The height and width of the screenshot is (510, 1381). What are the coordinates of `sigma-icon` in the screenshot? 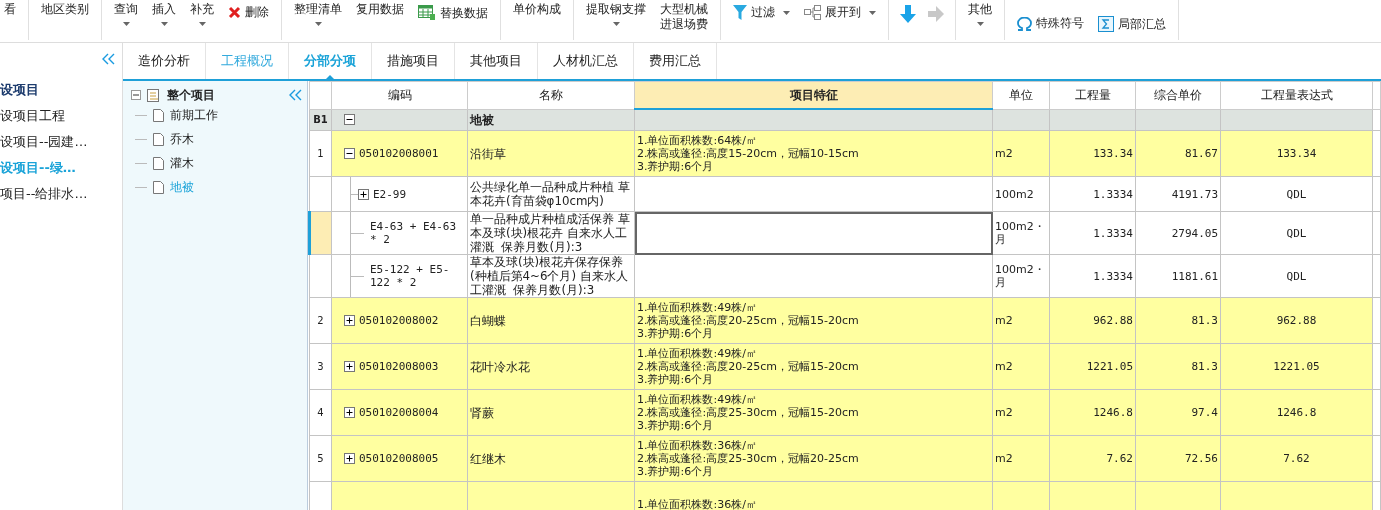 It's located at (1106, 24).